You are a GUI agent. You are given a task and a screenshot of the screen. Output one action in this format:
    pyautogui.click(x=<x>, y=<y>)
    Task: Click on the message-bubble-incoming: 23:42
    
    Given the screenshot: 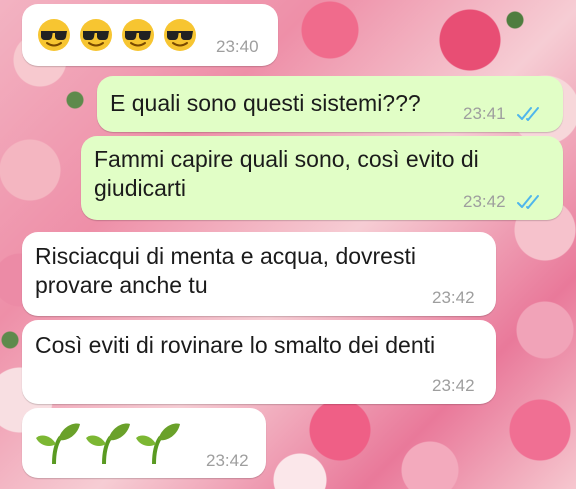 What is the action you would take?
    pyautogui.click(x=144, y=443)
    